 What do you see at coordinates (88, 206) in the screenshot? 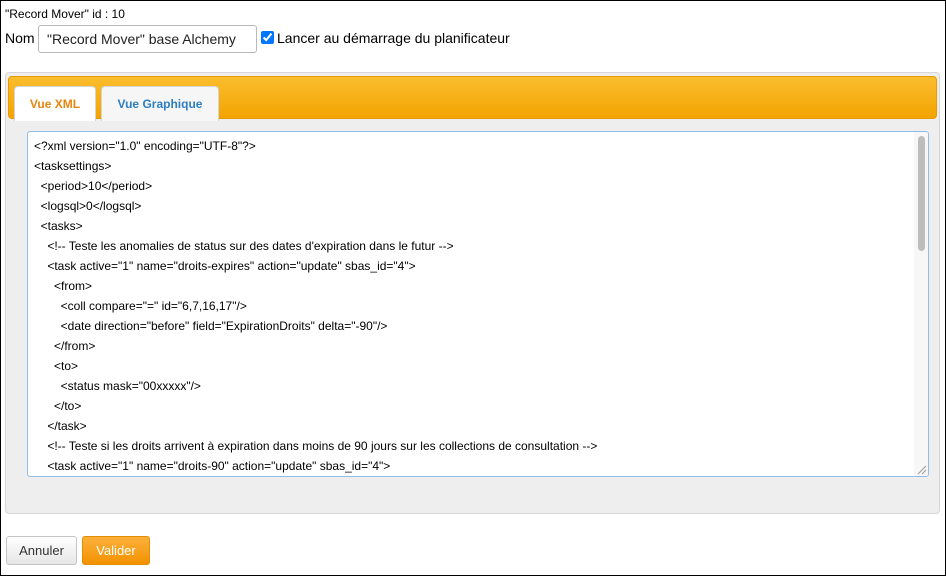
I see `code-line: <logsql>0</logsql>` at bounding box center [88, 206].